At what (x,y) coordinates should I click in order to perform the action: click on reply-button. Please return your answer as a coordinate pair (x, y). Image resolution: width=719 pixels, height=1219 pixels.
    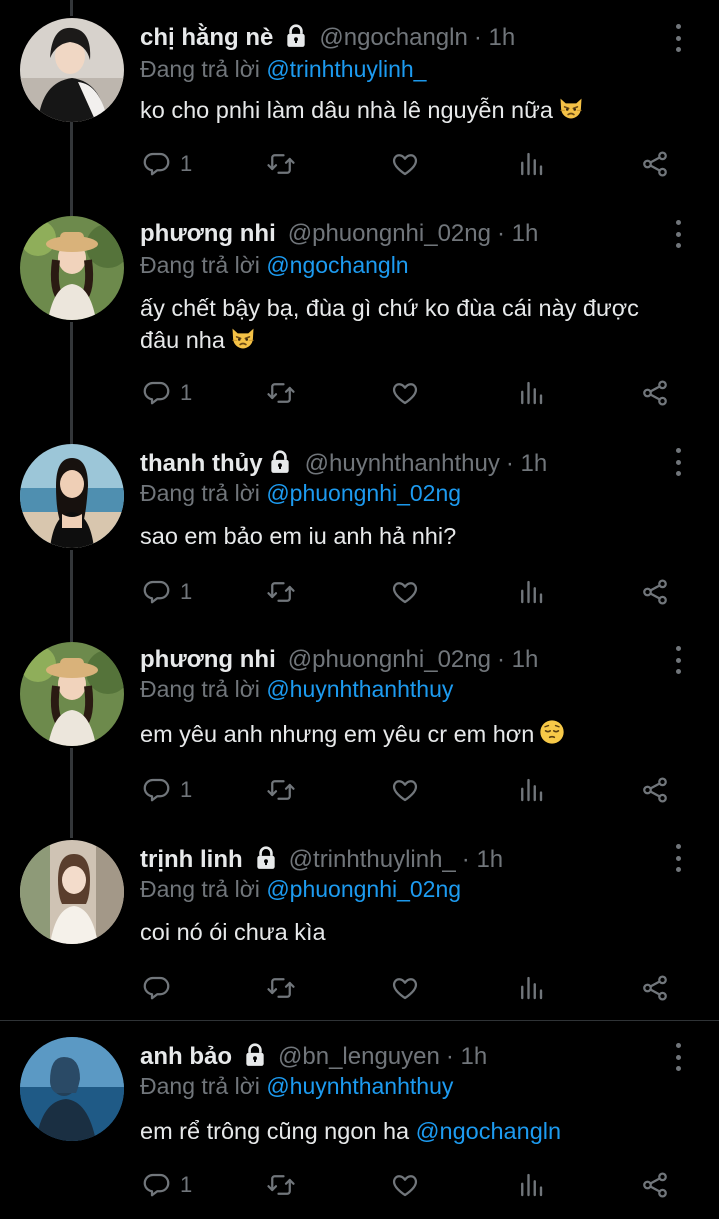
    Looking at the image, I should click on (161, 988).